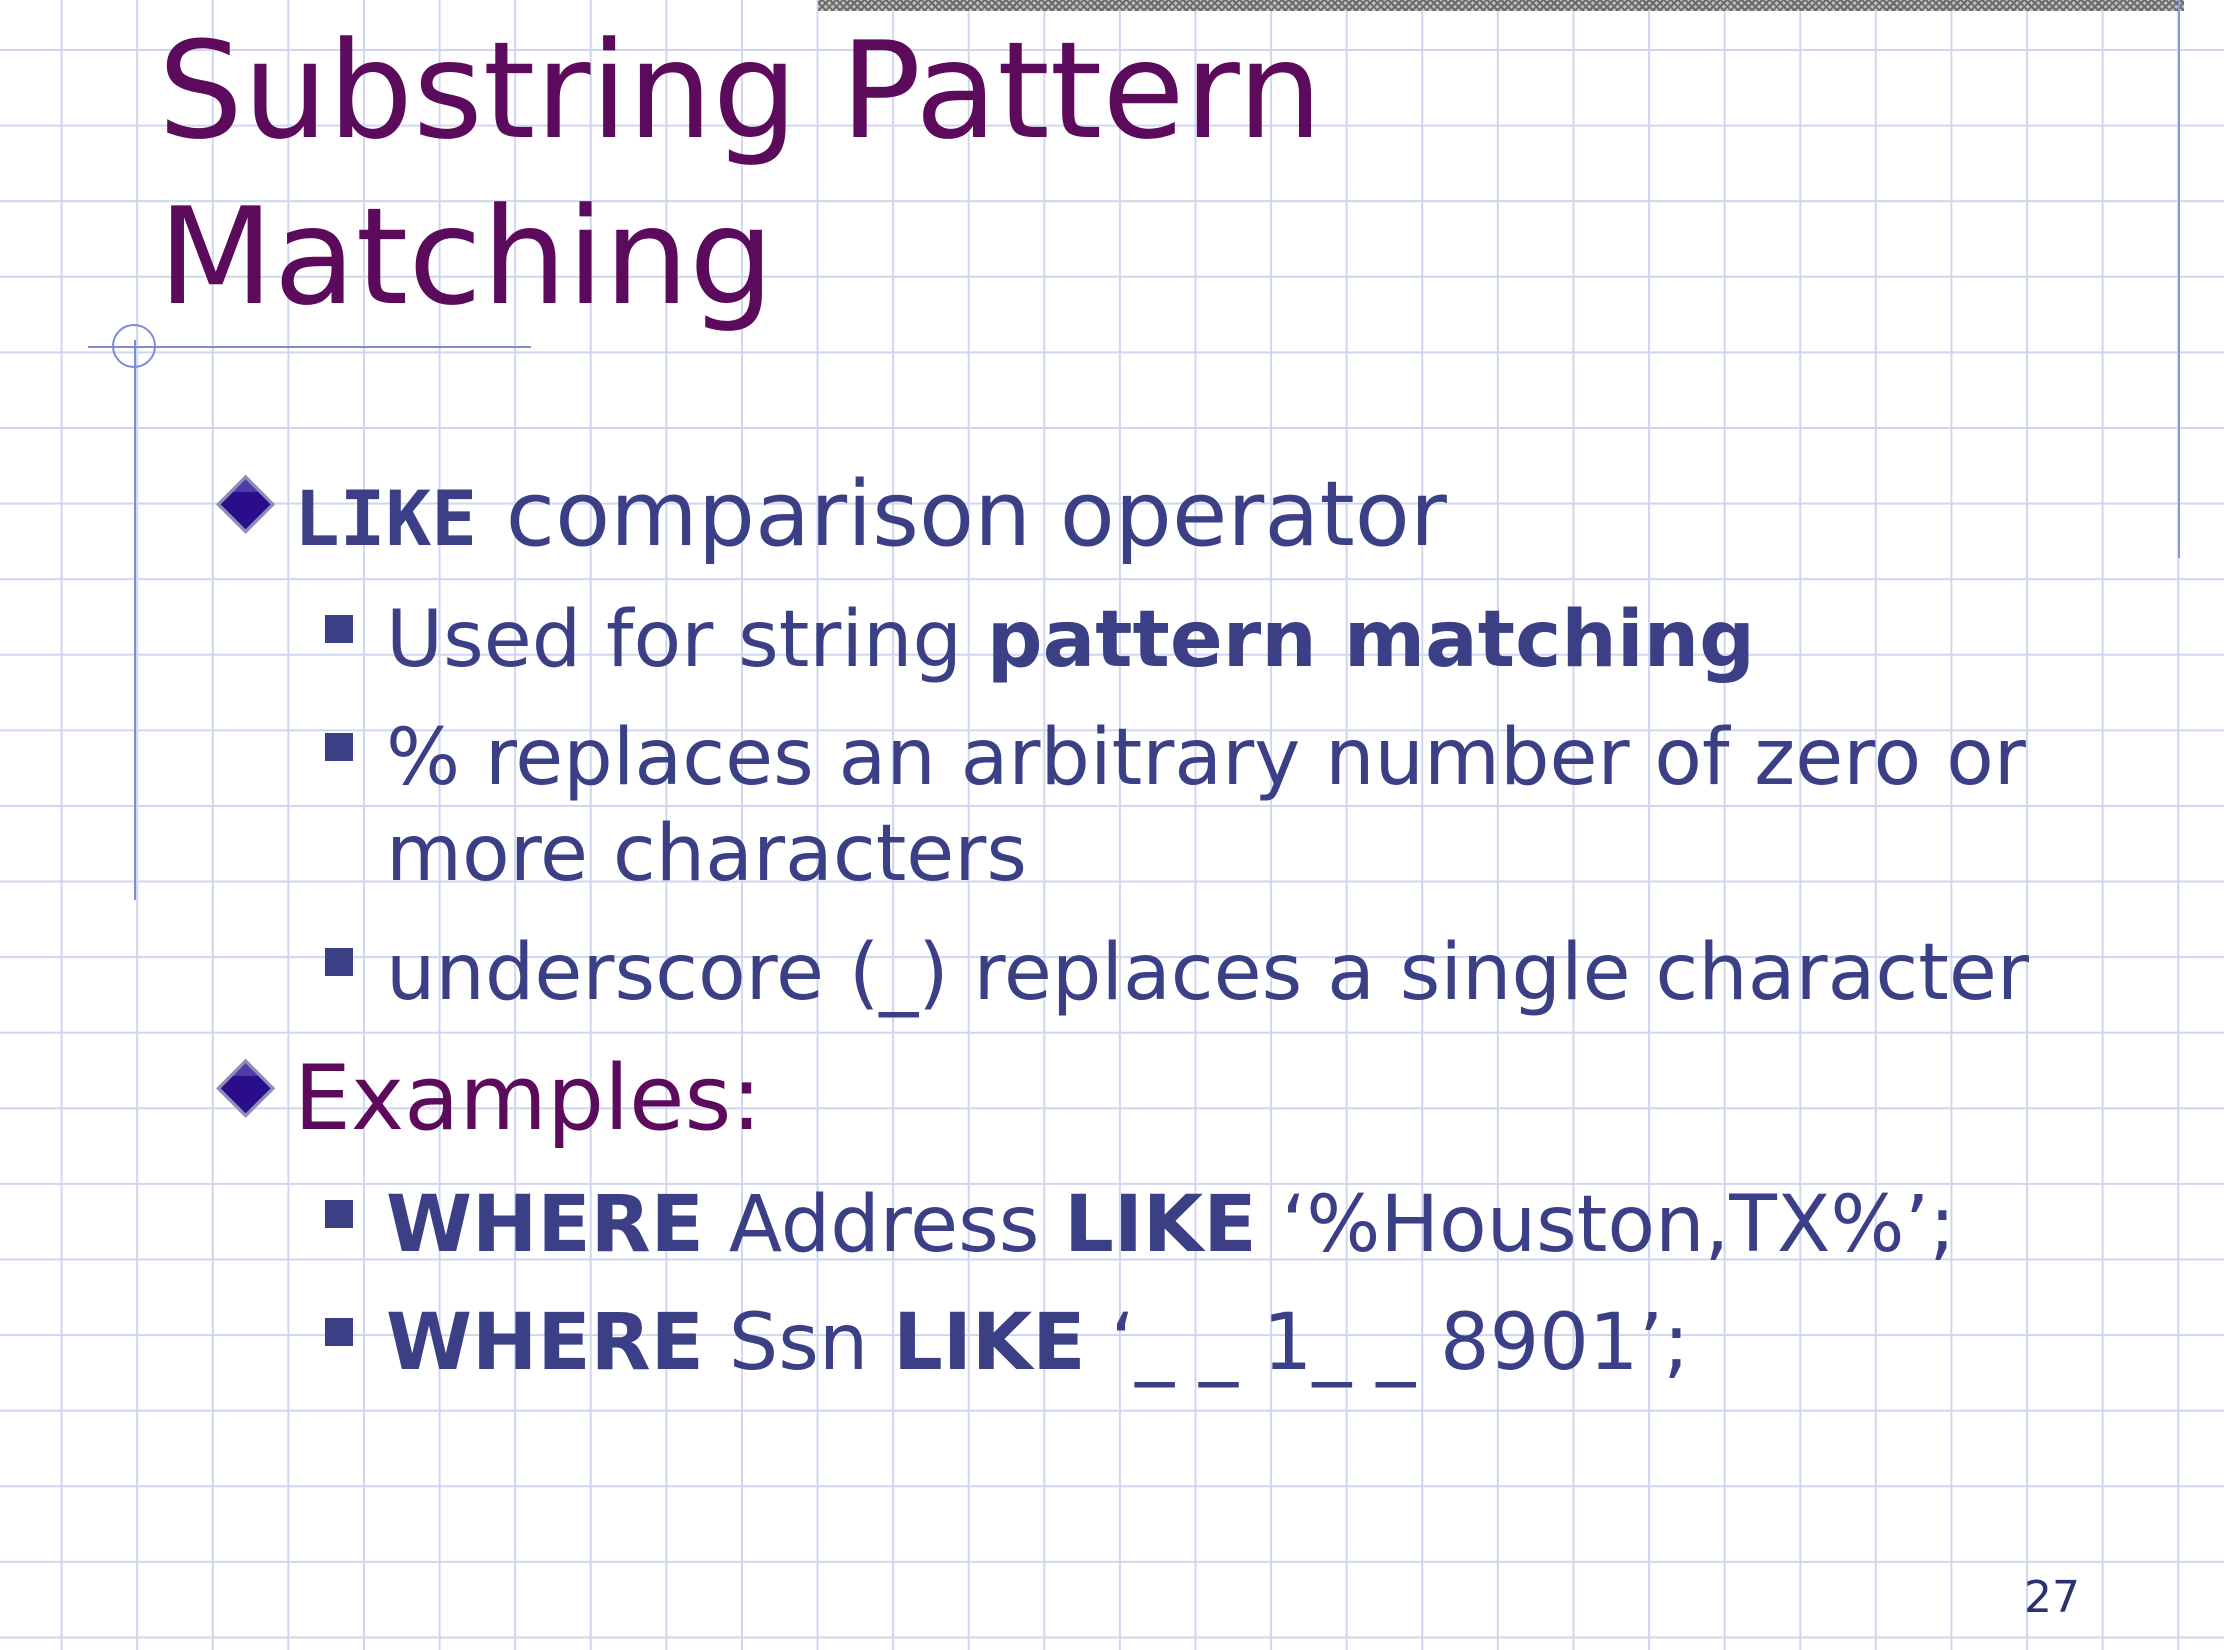 The height and width of the screenshot is (1650, 2224). I want to click on subbullet-pattern-matching: Used for string pattern matching, so click(1070, 640).